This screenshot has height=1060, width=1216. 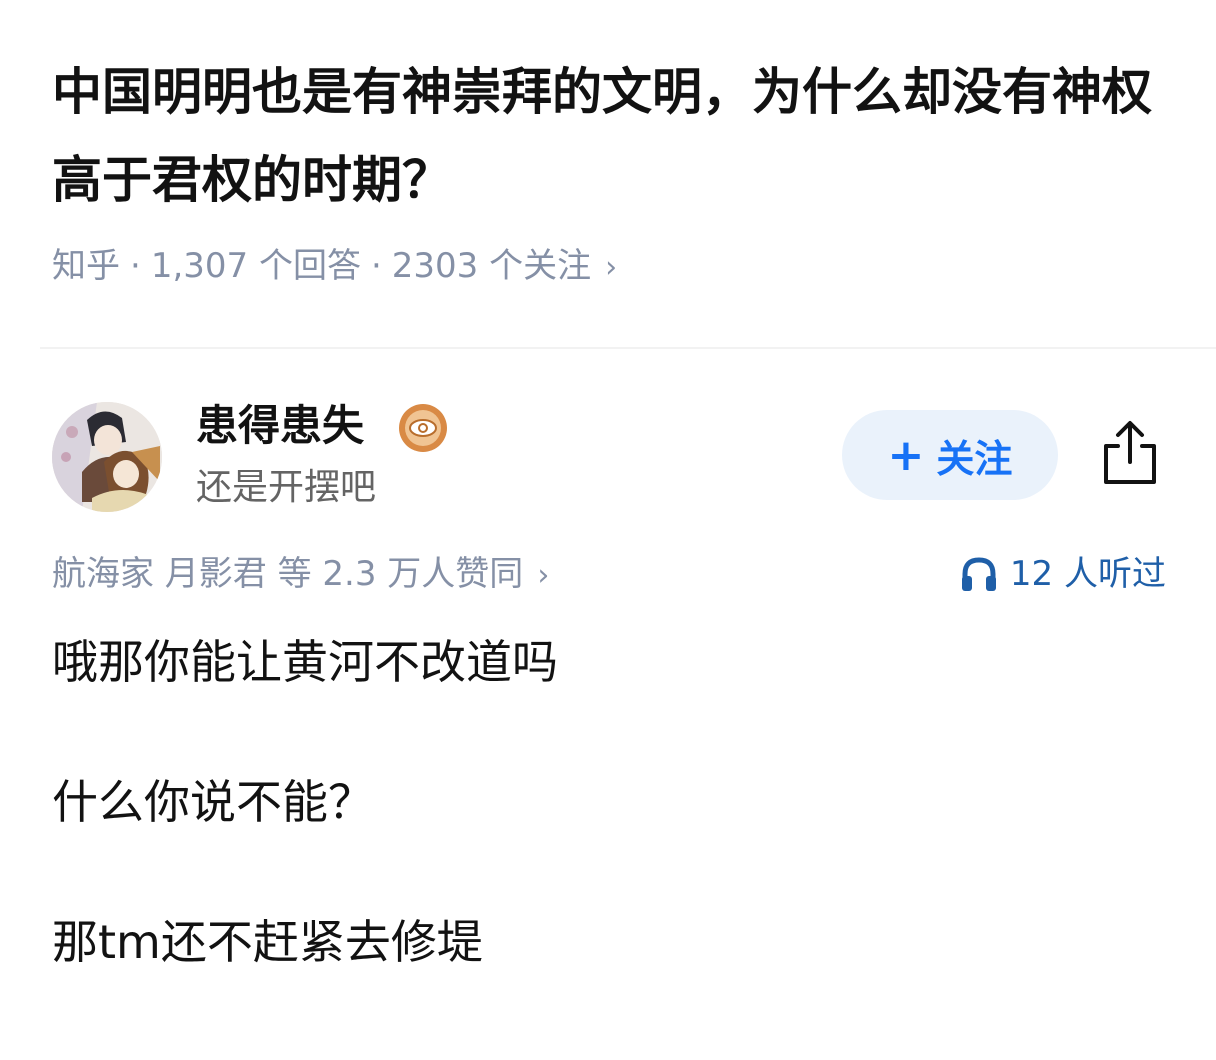 I want to click on answer-paragraph: 什么你说不能？, so click(x=213, y=802).